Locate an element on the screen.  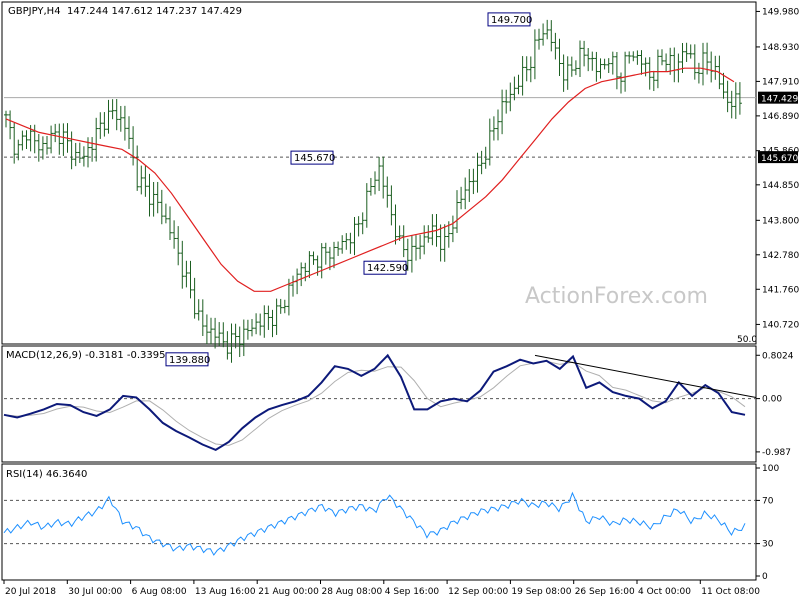
x-tick-label: 28 Aug 08:00 is located at coordinates (352, 592).